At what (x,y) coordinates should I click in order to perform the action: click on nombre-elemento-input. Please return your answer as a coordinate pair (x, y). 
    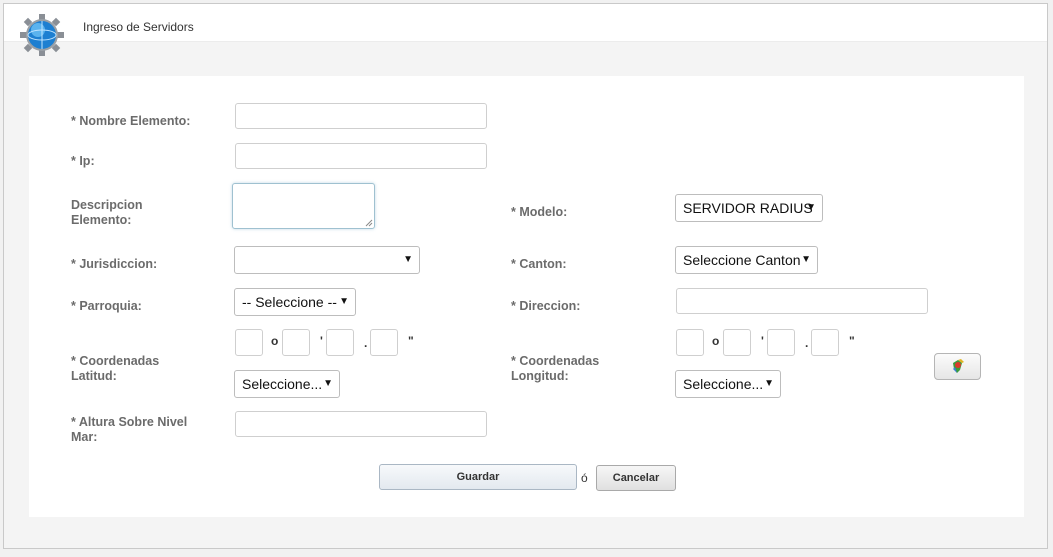
    Looking at the image, I should click on (361, 116).